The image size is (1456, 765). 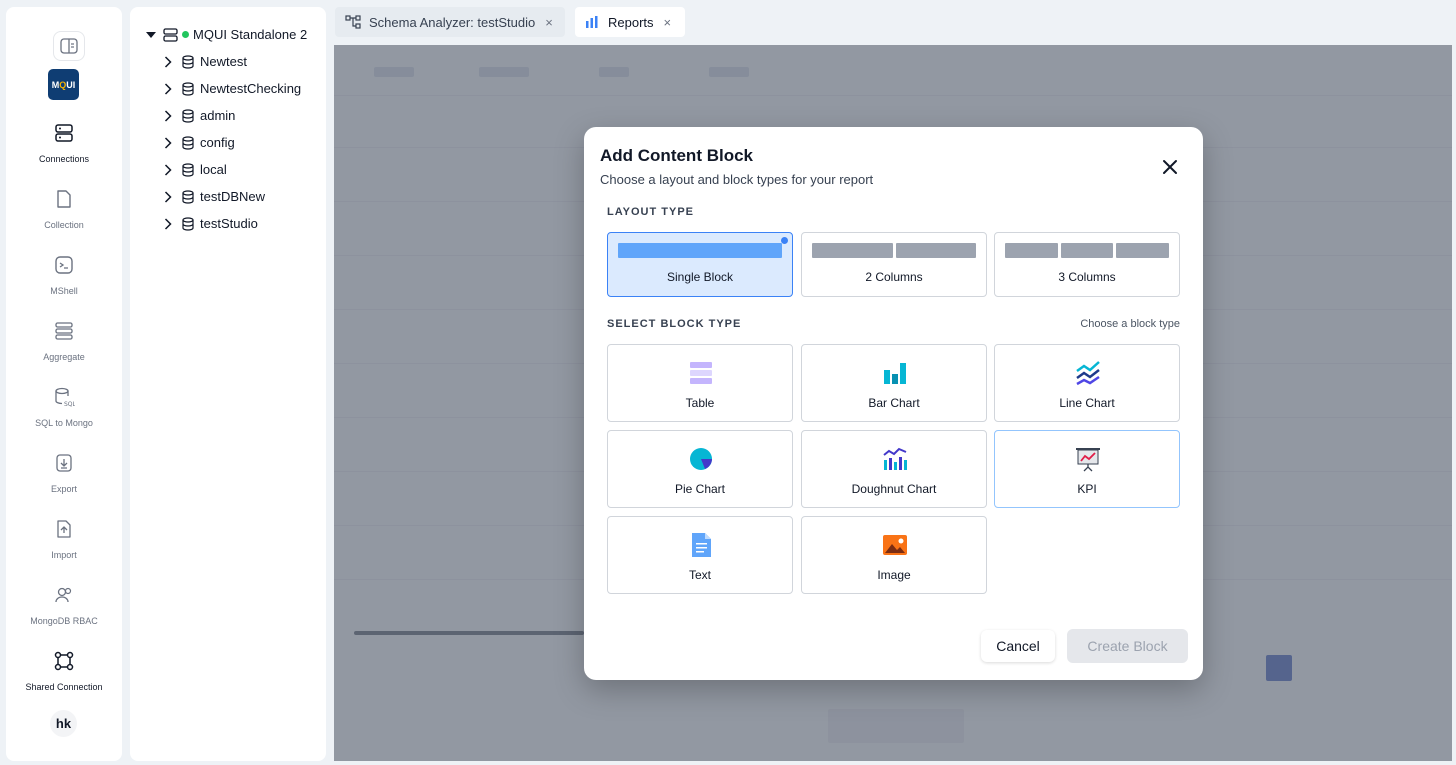 What do you see at coordinates (64, 144) in the screenshot?
I see `rail-item-connections: Connections` at bounding box center [64, 144].